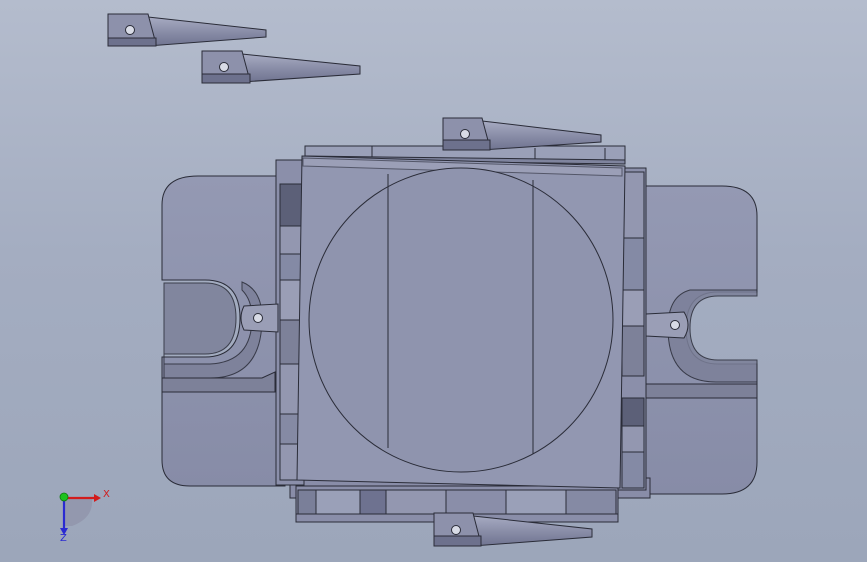 The image size is (867, 562). What do you see at coordinates (63, 538) in the screenshot?
I see `z-axis-label: Z` at bounding box center [63, 538].